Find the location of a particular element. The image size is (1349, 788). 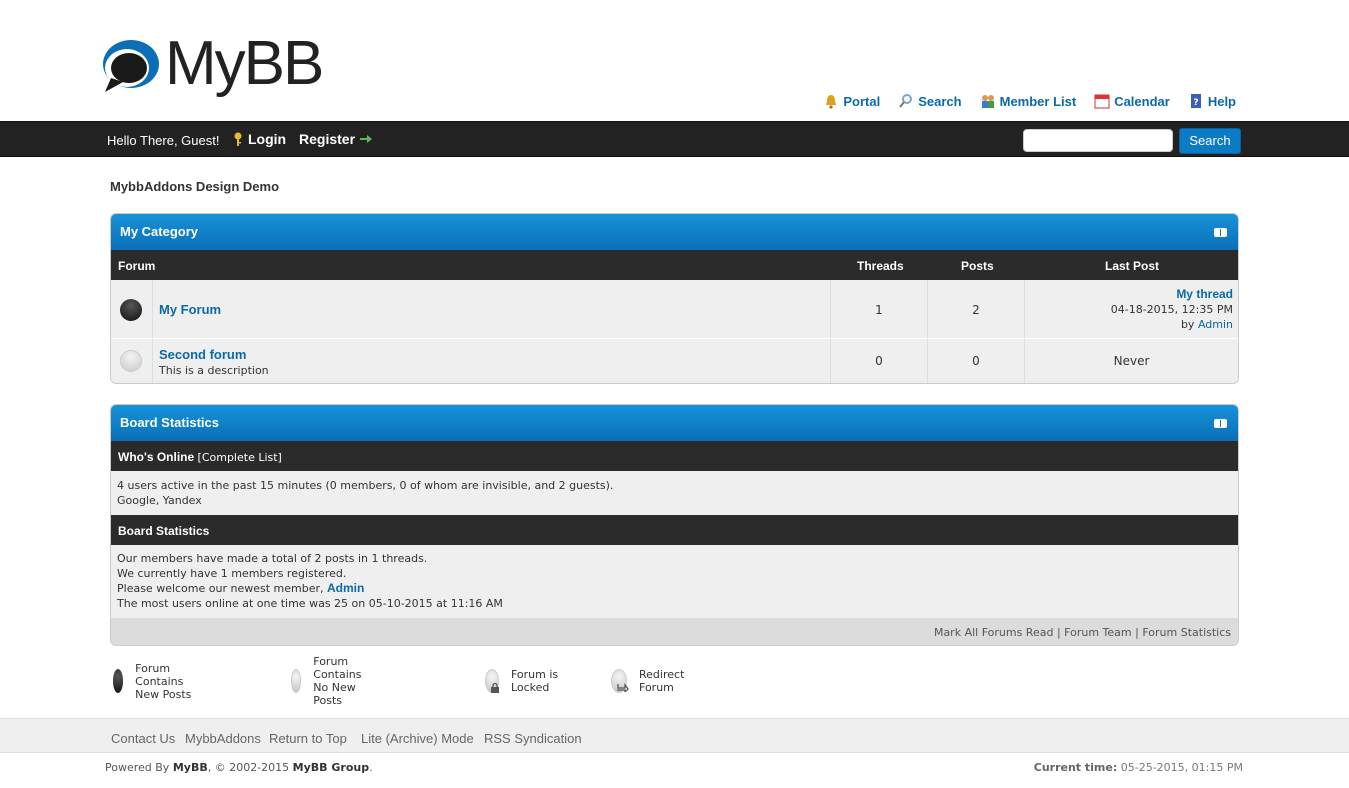

posts-cell: 2 is located at coordinates (976, 309).